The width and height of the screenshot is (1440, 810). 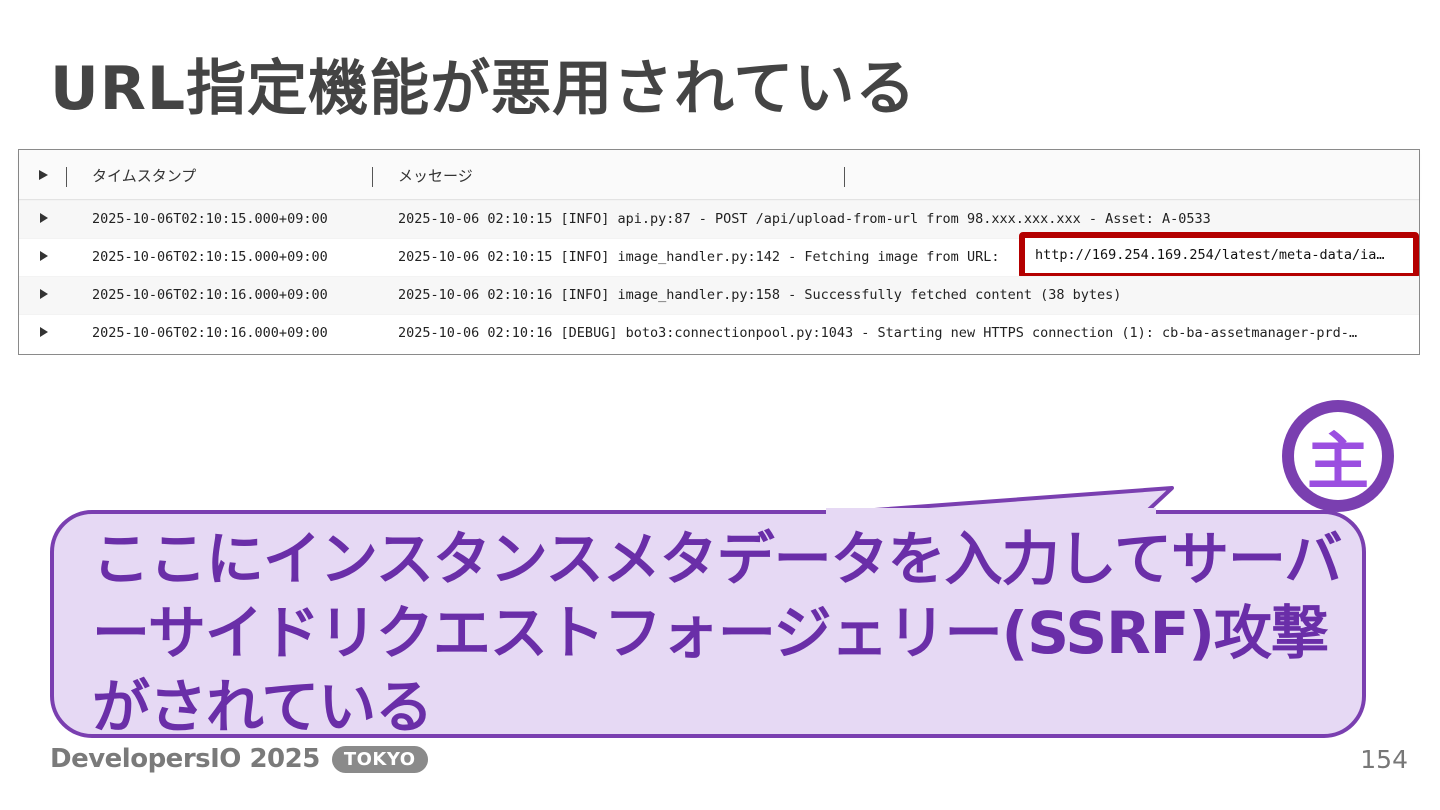 I want to click on speaker-badge-label: 主, so click(x=1338, y=456).